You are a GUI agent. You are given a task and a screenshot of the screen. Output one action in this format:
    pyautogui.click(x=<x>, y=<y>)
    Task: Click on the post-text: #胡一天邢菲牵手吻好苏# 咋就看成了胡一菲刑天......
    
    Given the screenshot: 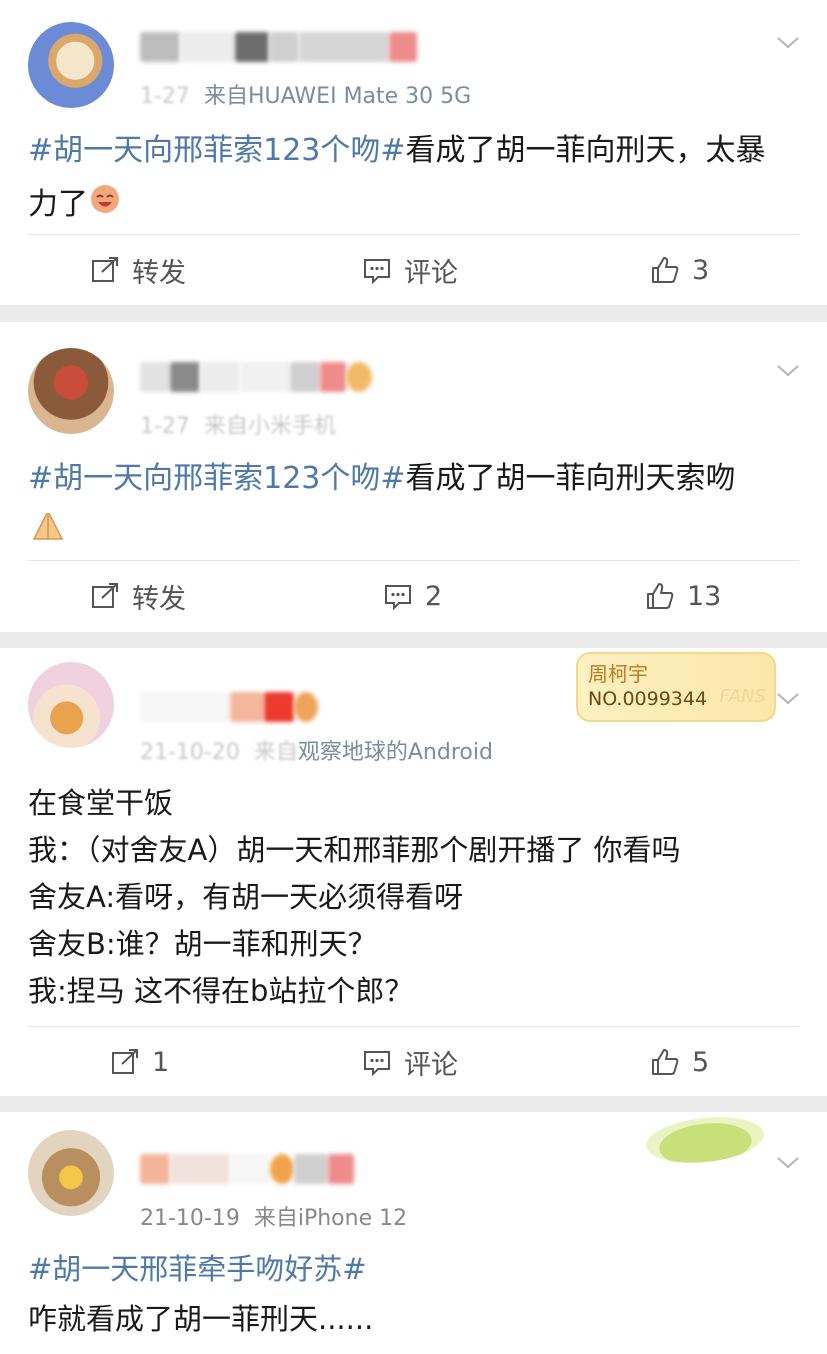 What is the action you would take?
    pyautogui.click(x=407, y=1294)
    